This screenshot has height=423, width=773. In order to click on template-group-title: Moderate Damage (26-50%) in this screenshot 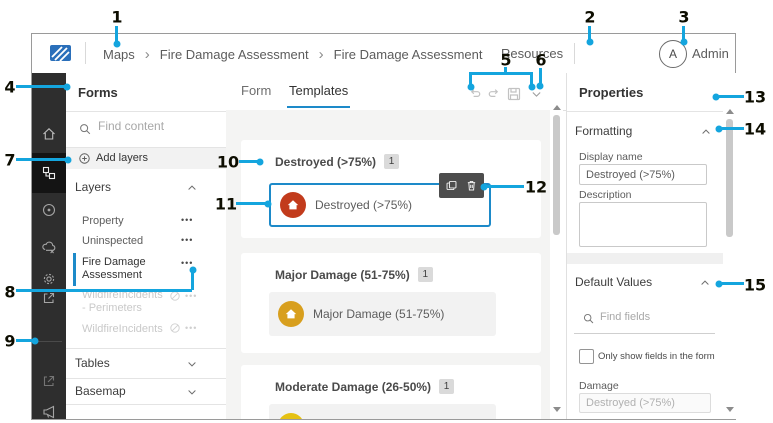, I will do `click(353, 386)`.